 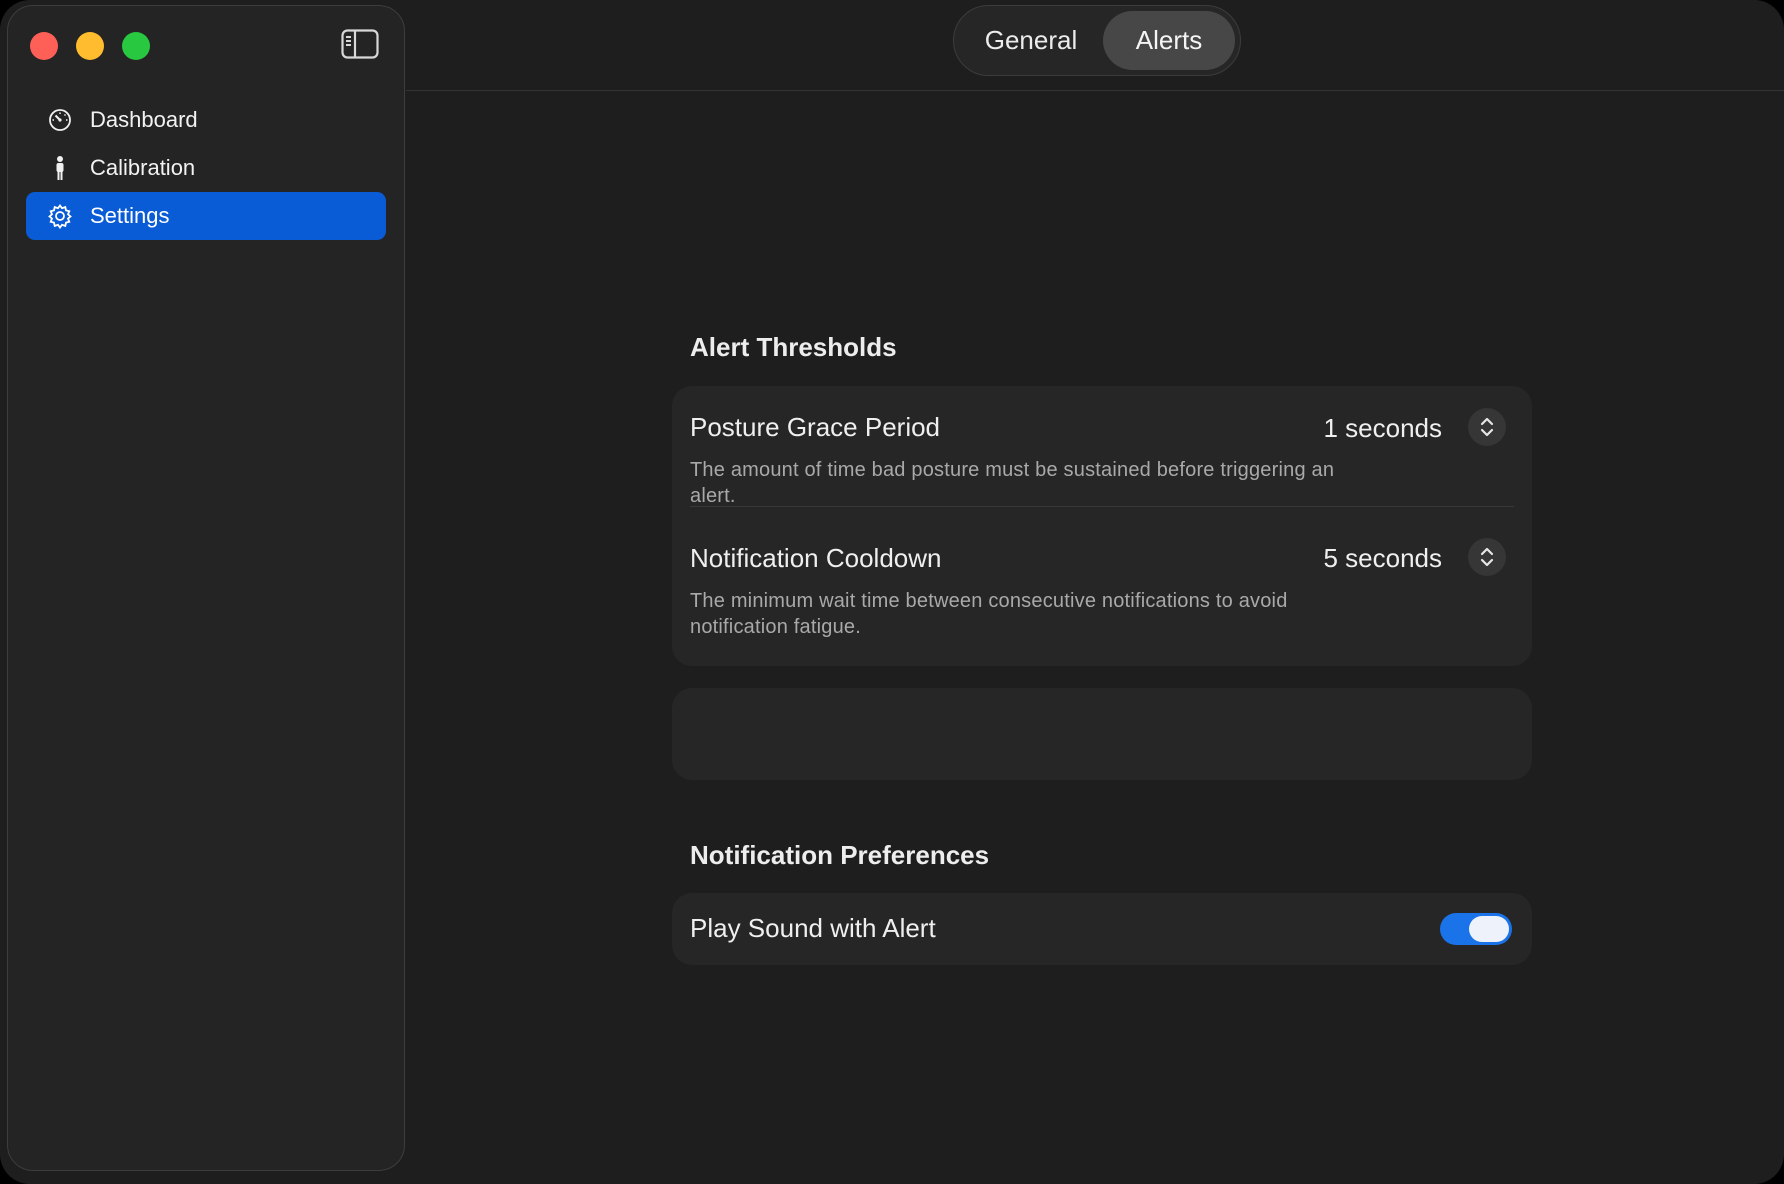 What do you see at coordinates (60, 120) in the screenshot?
I see `gauge-icon` at bounding box center [60, 120].